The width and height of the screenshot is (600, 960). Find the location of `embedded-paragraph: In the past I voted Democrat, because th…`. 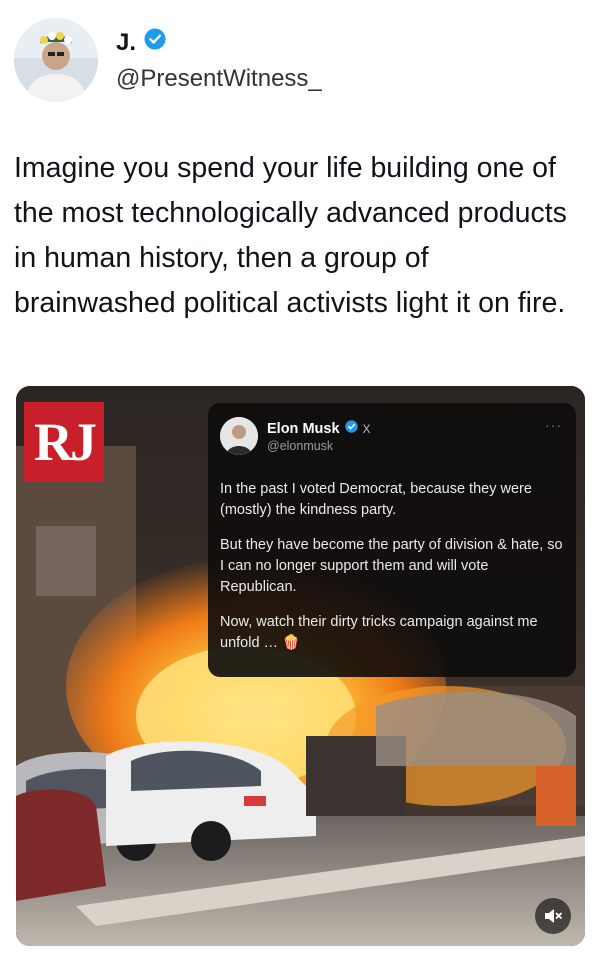

embedded-paragraph: In the past I voted Democrat, because th… is located at coordinates (376, 499).